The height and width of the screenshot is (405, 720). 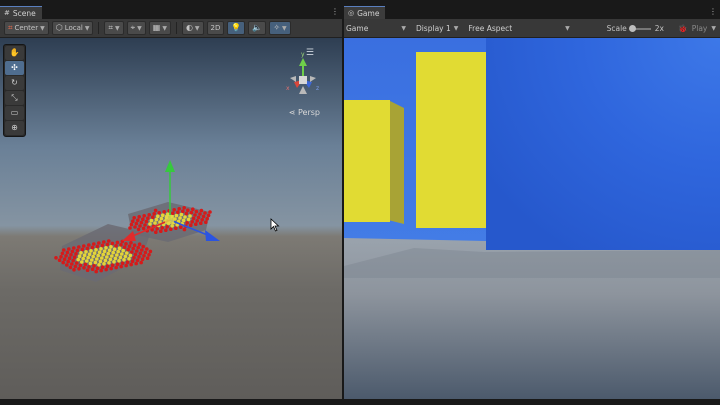 What do you see at coordinates (368, 13) in the screenshot?
I see `tab-game-label: Game` at bounding box center [368, 13].